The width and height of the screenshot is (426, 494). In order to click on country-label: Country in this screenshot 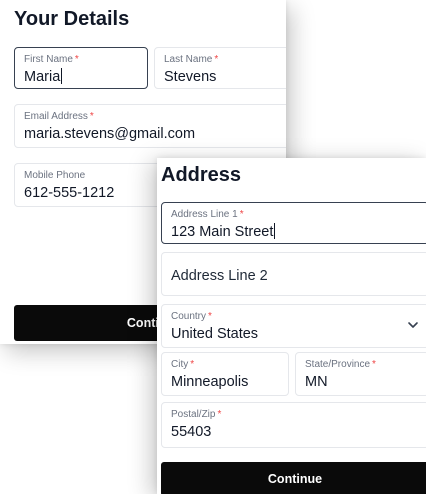, I will do `click(189, 316)`.